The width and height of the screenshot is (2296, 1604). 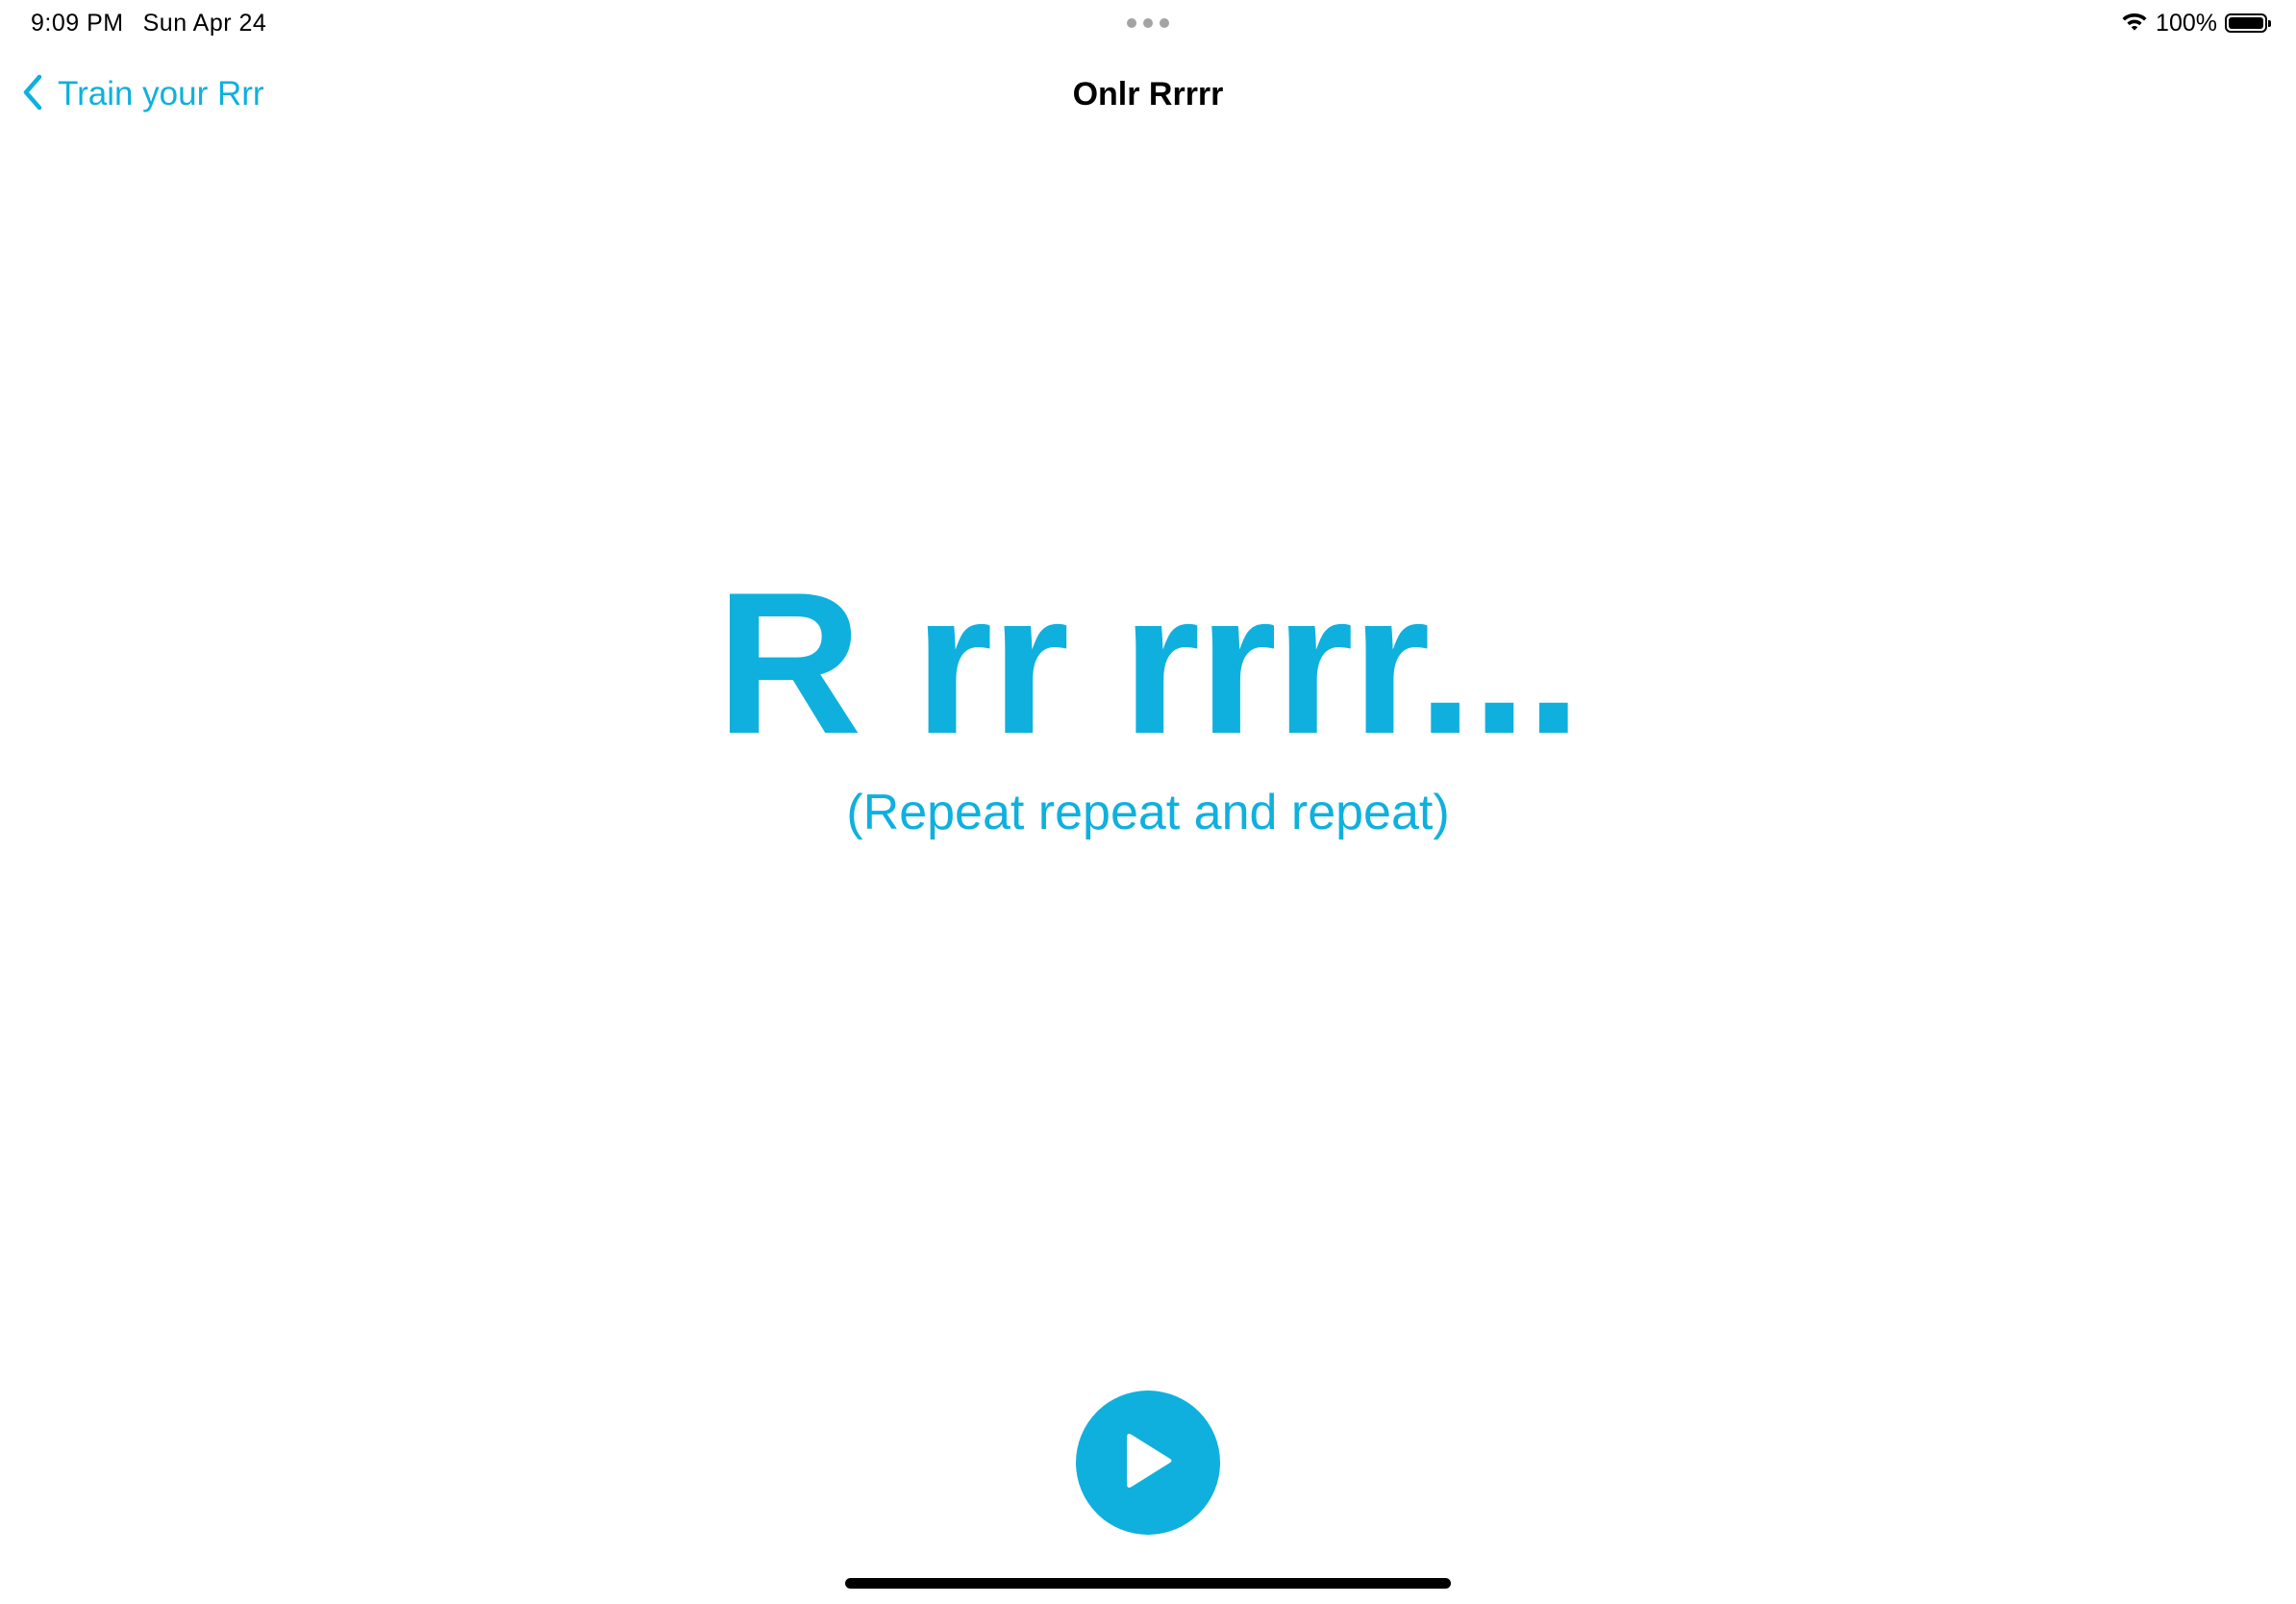 I want to click on multitask-dots-icon, so click(x=1148, y=23).